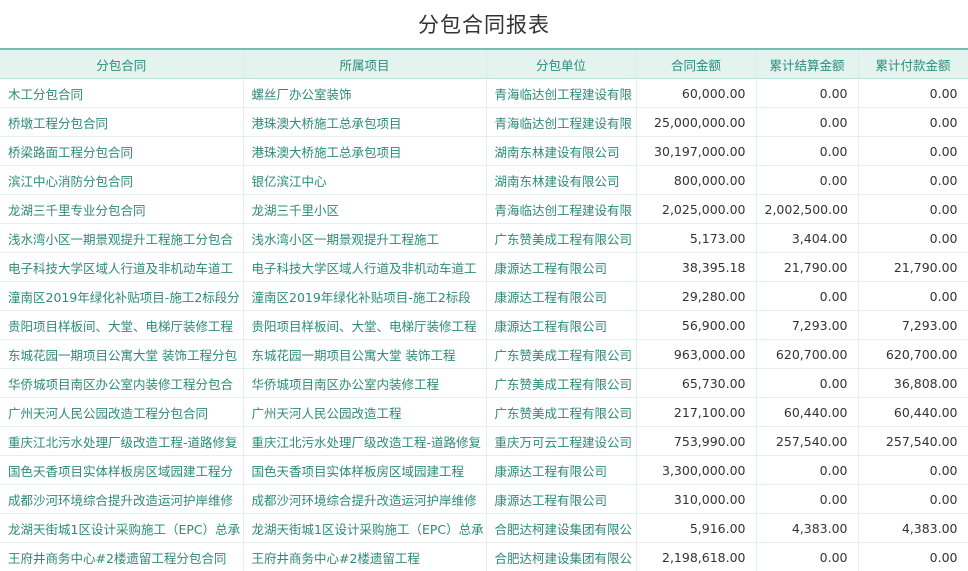 The height and width of the screenshot is (571, 968). I want to click on column-header-project: 所属项目, so click(365, 63).